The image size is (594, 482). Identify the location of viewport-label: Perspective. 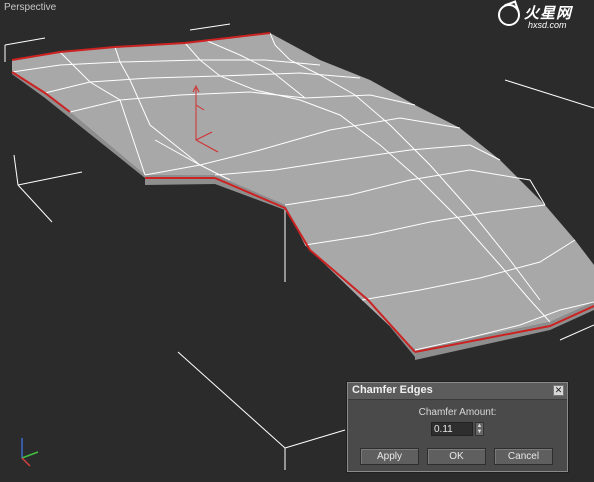
(30, 7).